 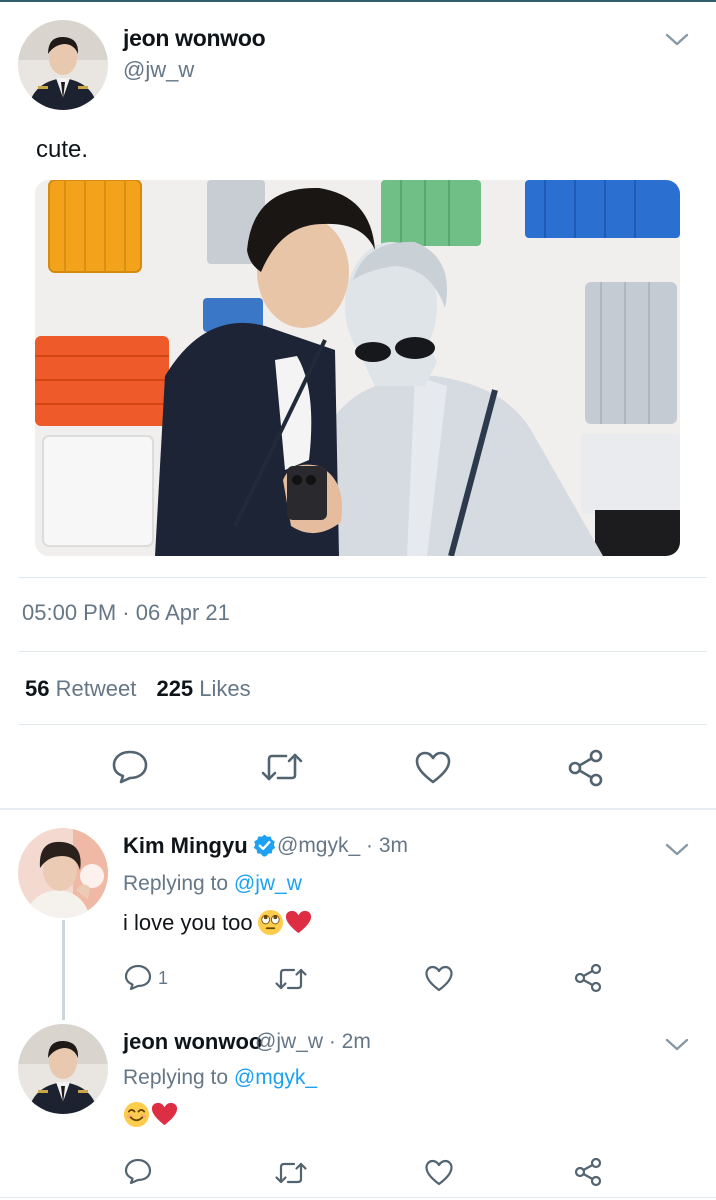 I want to click on replying-to-link: @mgyk_, so click(x=275, y=1077).